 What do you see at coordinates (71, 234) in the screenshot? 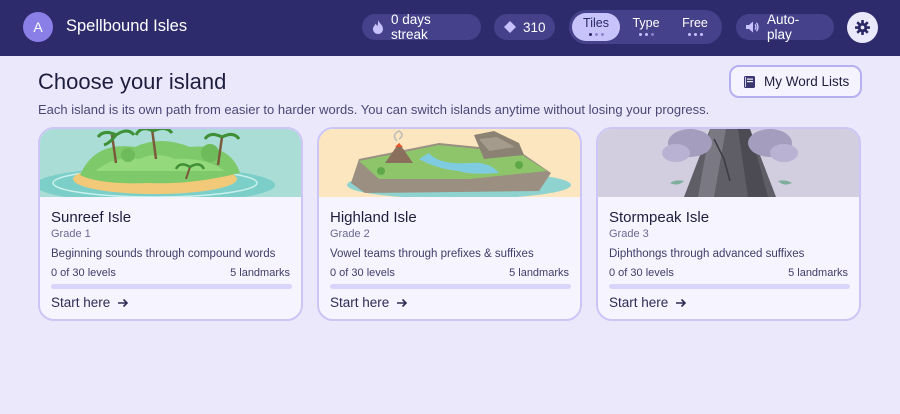
I see `island-grade: Grade 1` at bounding box center [71, 234].